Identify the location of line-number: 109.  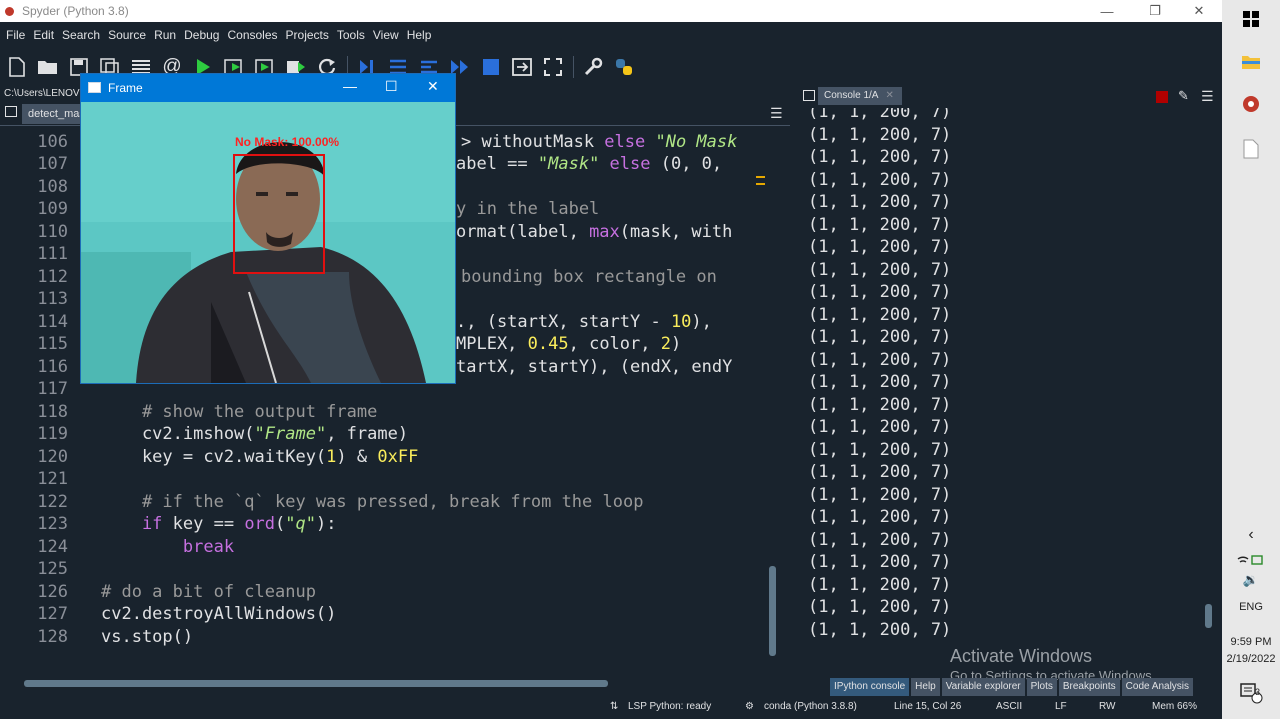
(52, 209).